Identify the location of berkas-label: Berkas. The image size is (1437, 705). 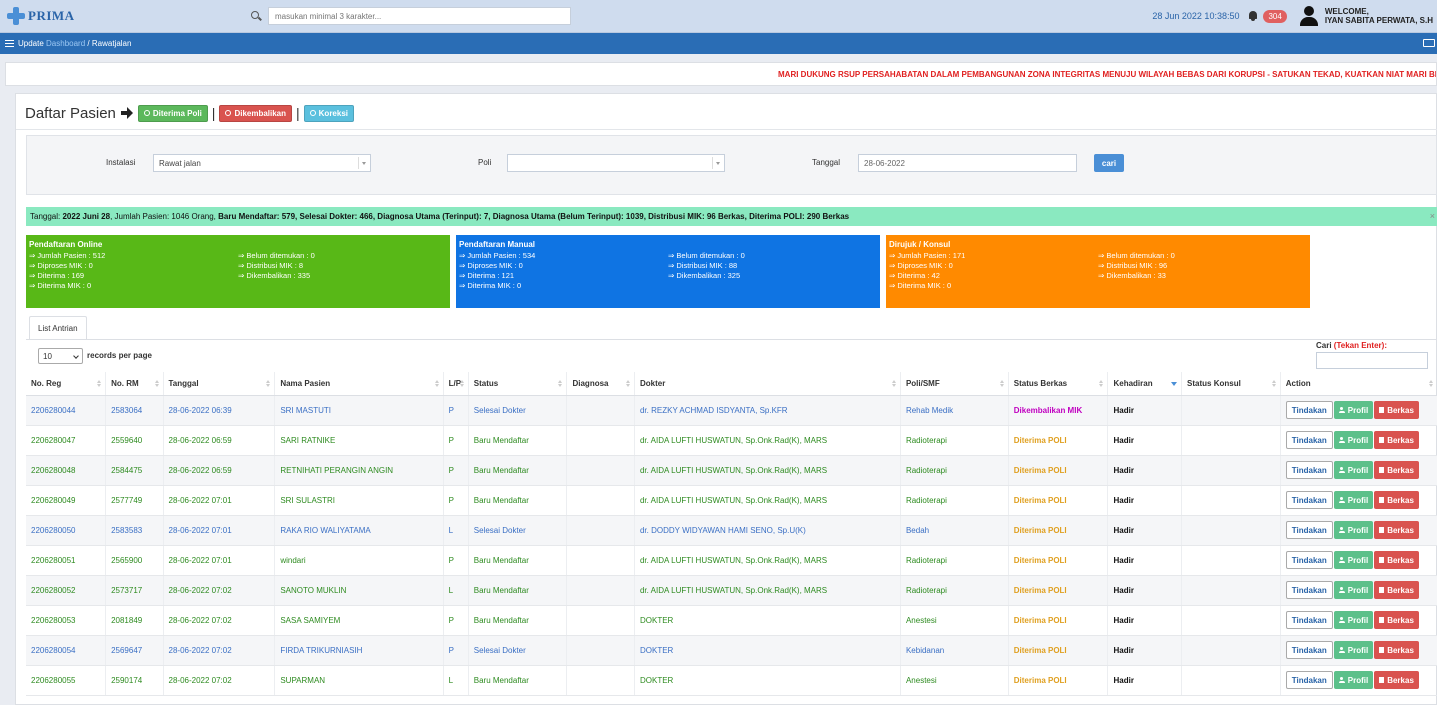
(1400, 620).